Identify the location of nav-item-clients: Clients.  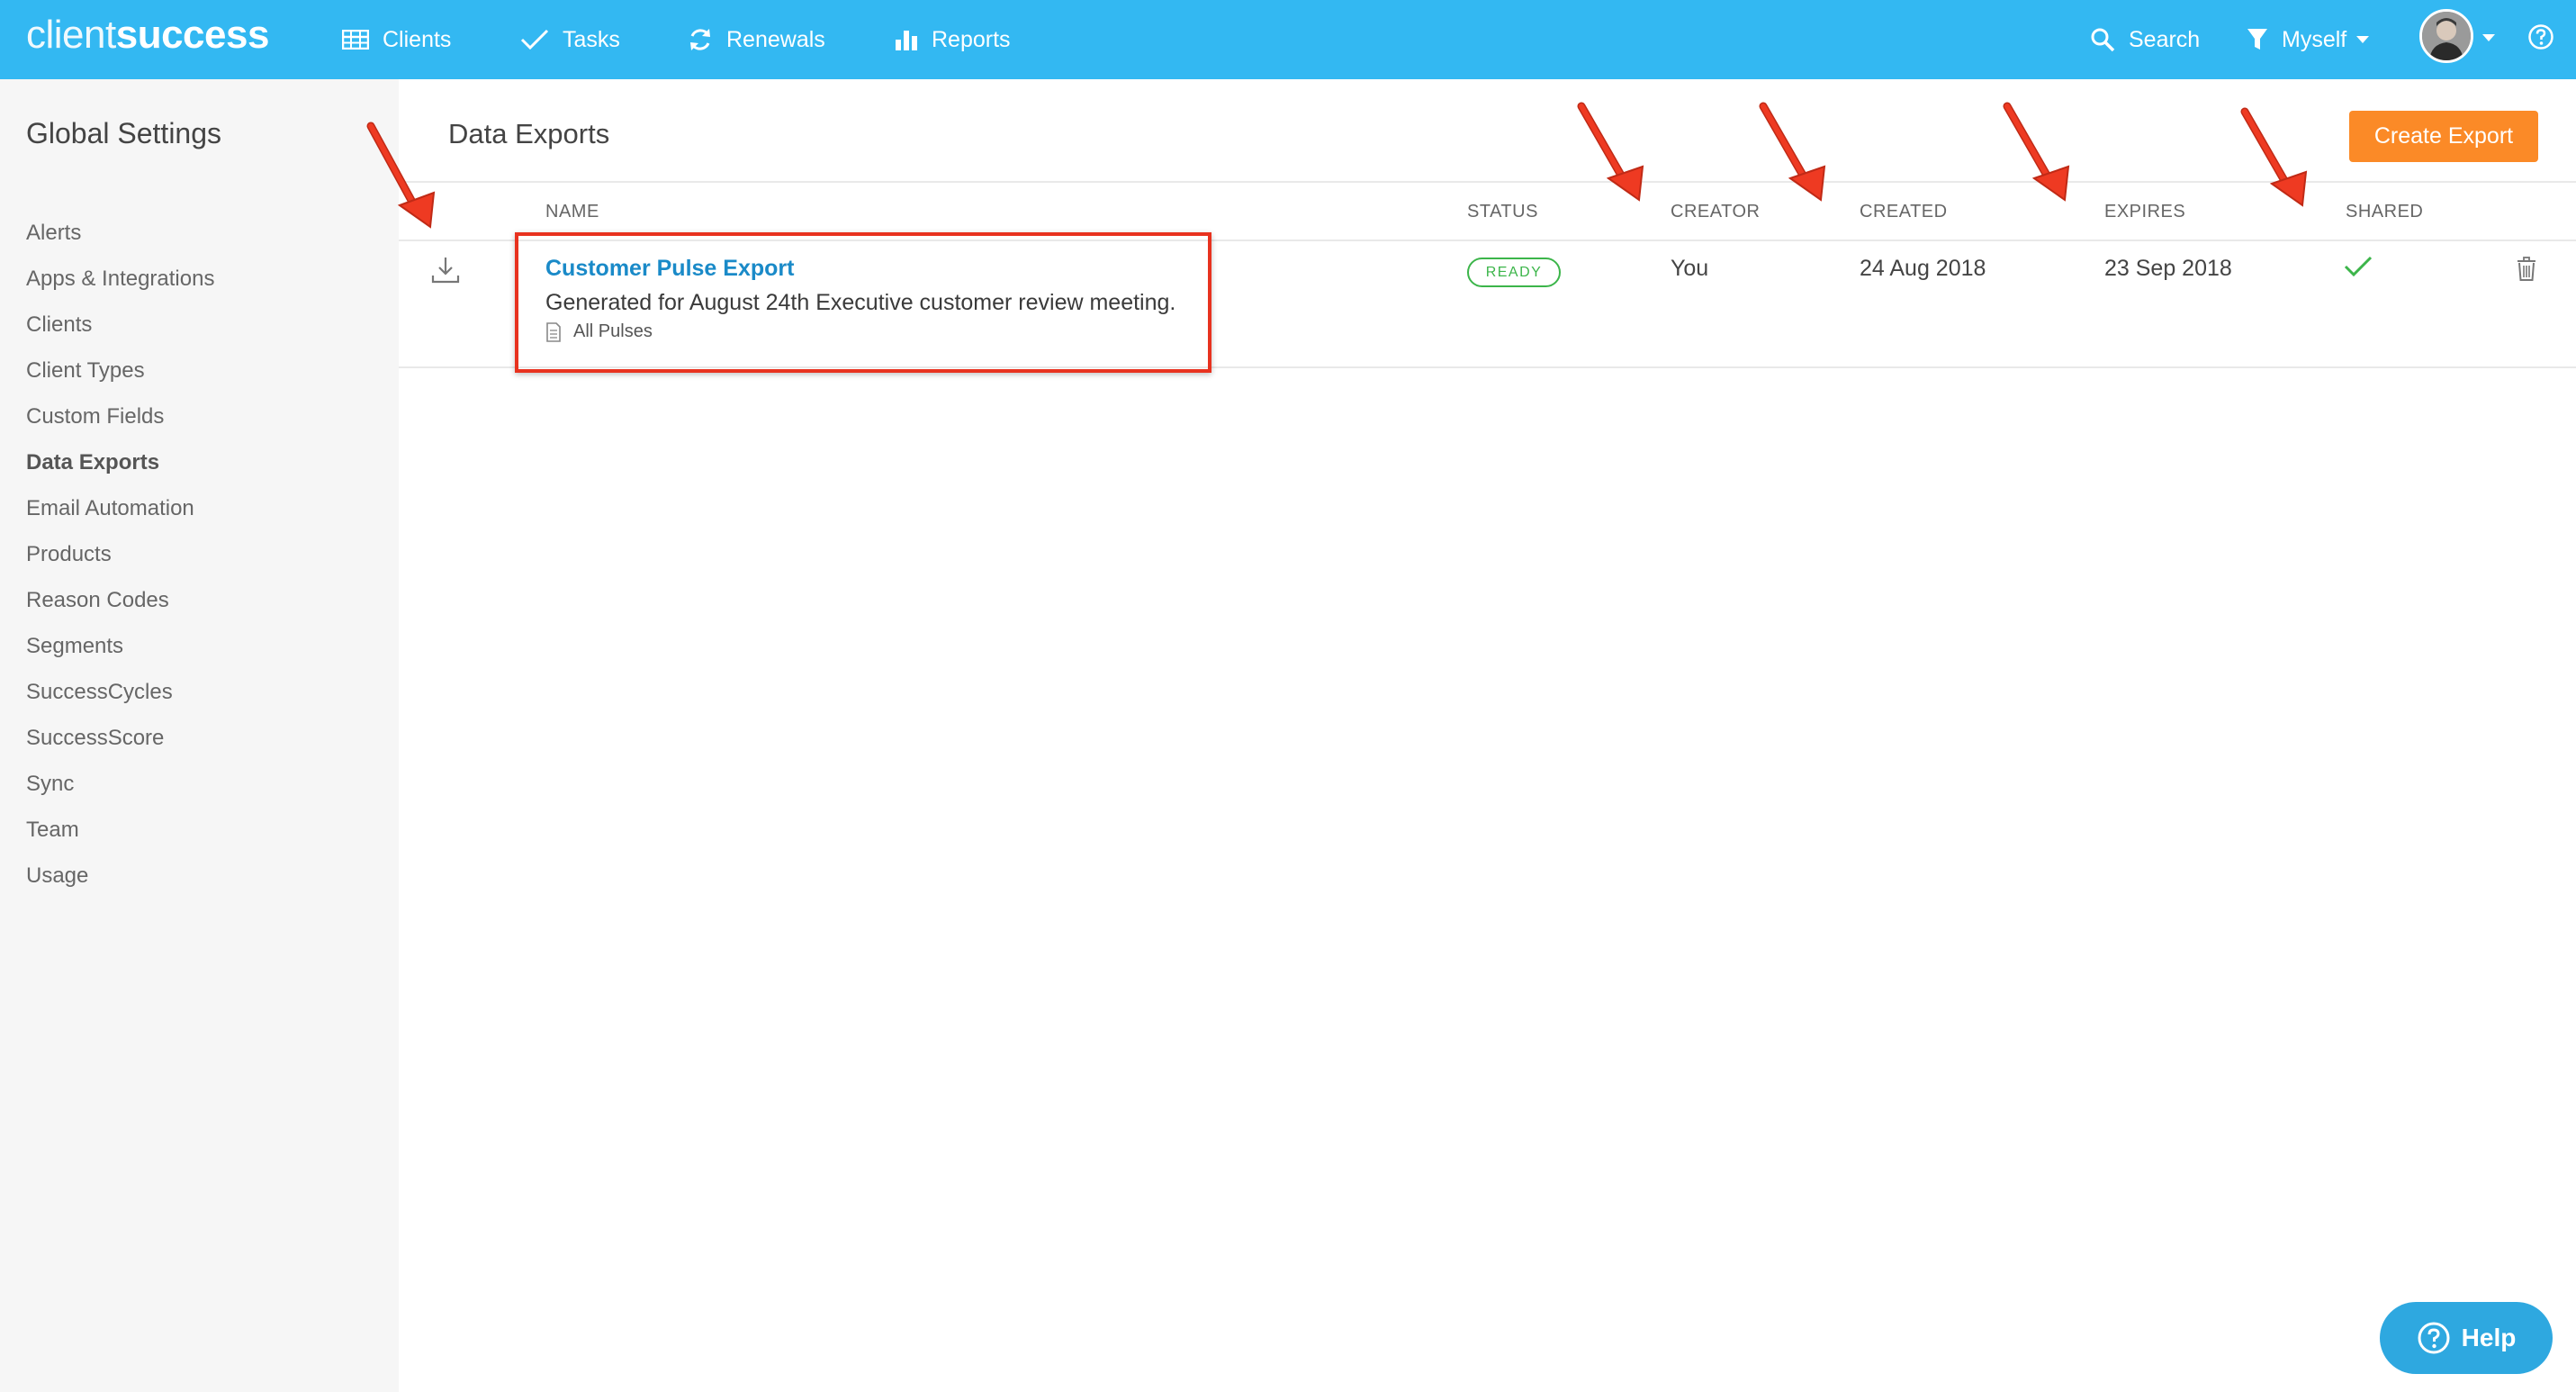
(396, 39).